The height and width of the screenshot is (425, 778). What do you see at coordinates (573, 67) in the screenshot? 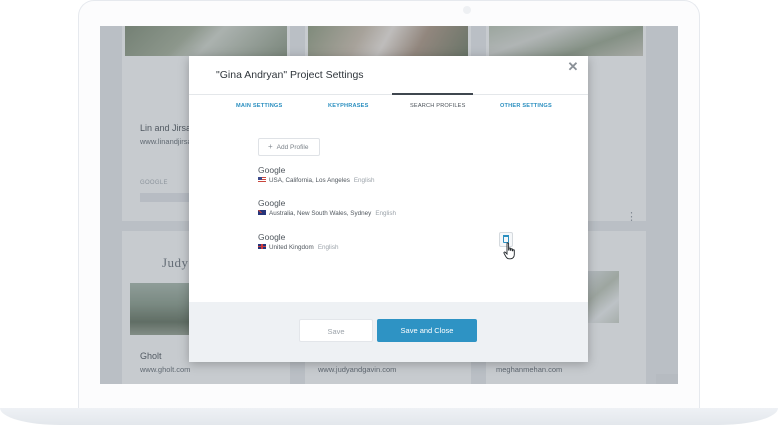
I see `close-icon: ✕` at bounding box center [573, 67].